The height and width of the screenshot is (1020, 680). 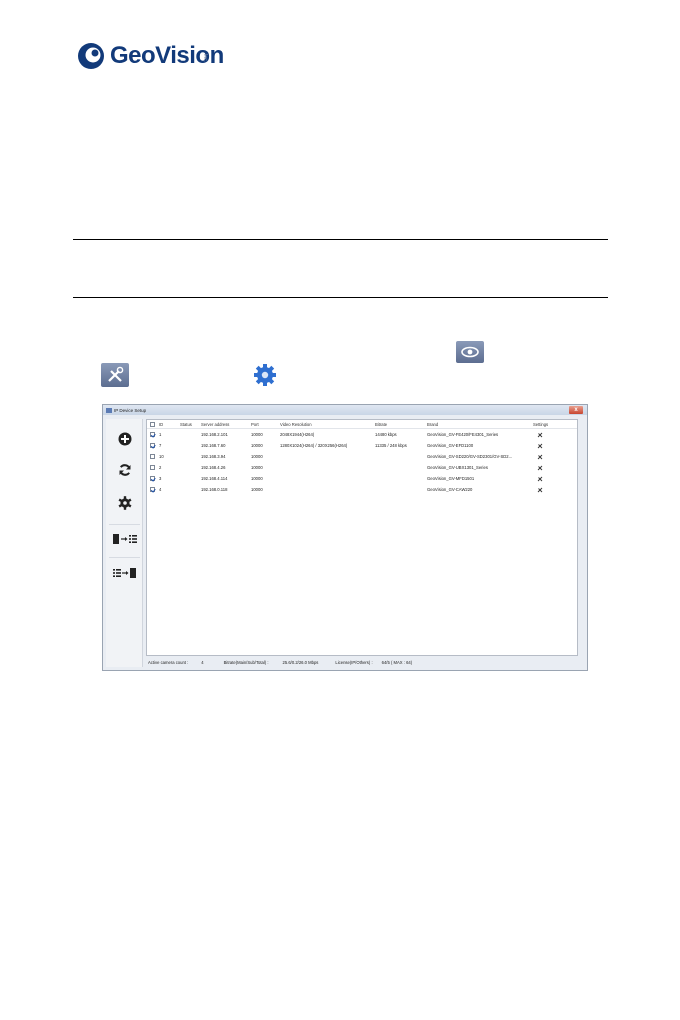 What do you see at coordinates (130, 410) in the screenshot?
I see `window-title: IP Device Setup` at bounding box center [130, 410].